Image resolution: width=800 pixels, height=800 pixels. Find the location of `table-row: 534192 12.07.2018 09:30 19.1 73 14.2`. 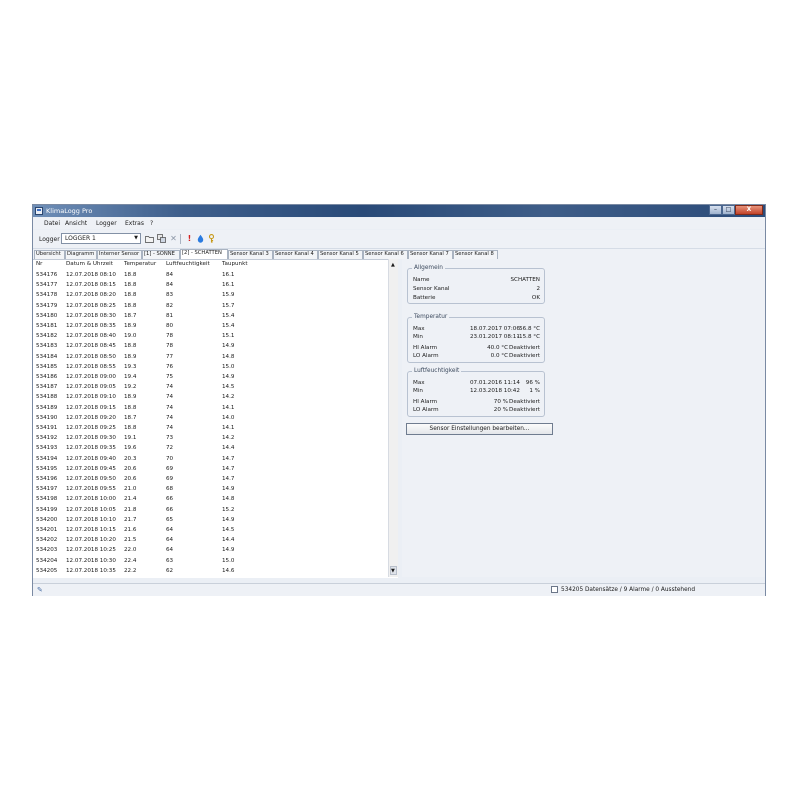

table-row: 534192 12.07.2018 09:30 19.1 73 14.2 is located at coordinates (208, 438).